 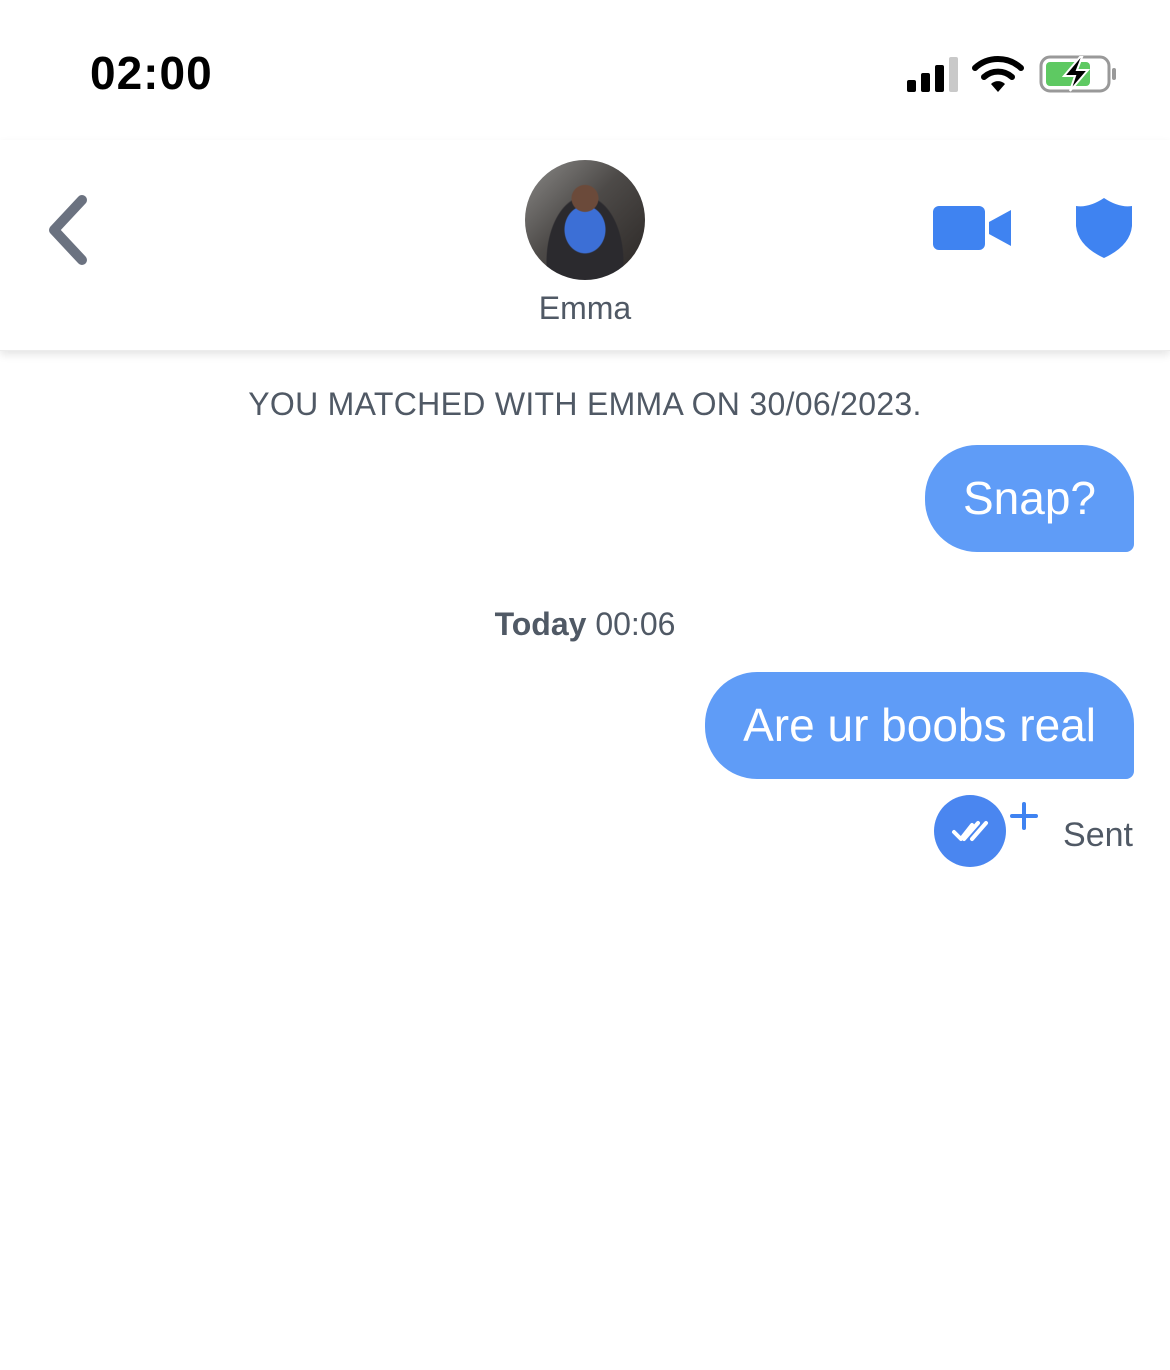 I want to click on status-time: 02:00, so click(x=151, y=73).